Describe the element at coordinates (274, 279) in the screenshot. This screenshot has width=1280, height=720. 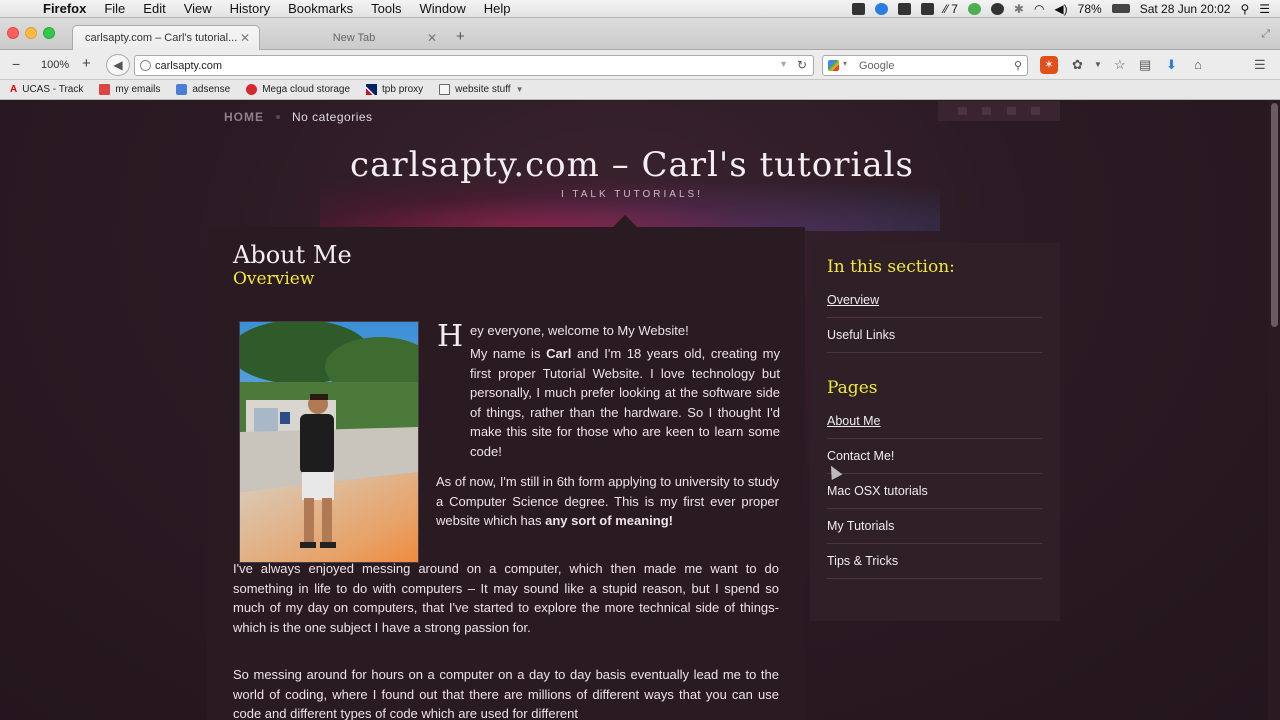
I see `section-subheading: Overview` at that location.